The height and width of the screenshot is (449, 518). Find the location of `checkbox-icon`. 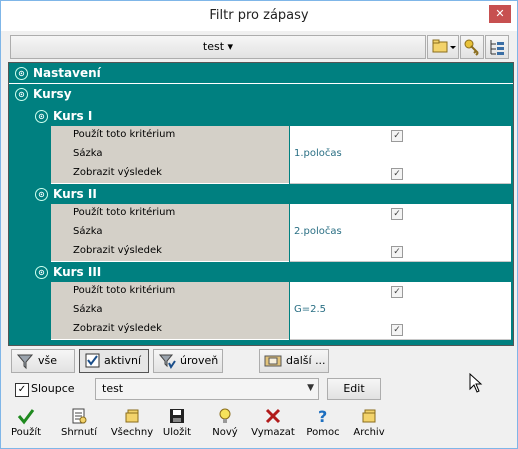

checkbox-icon is located at coordinates (92, 360).